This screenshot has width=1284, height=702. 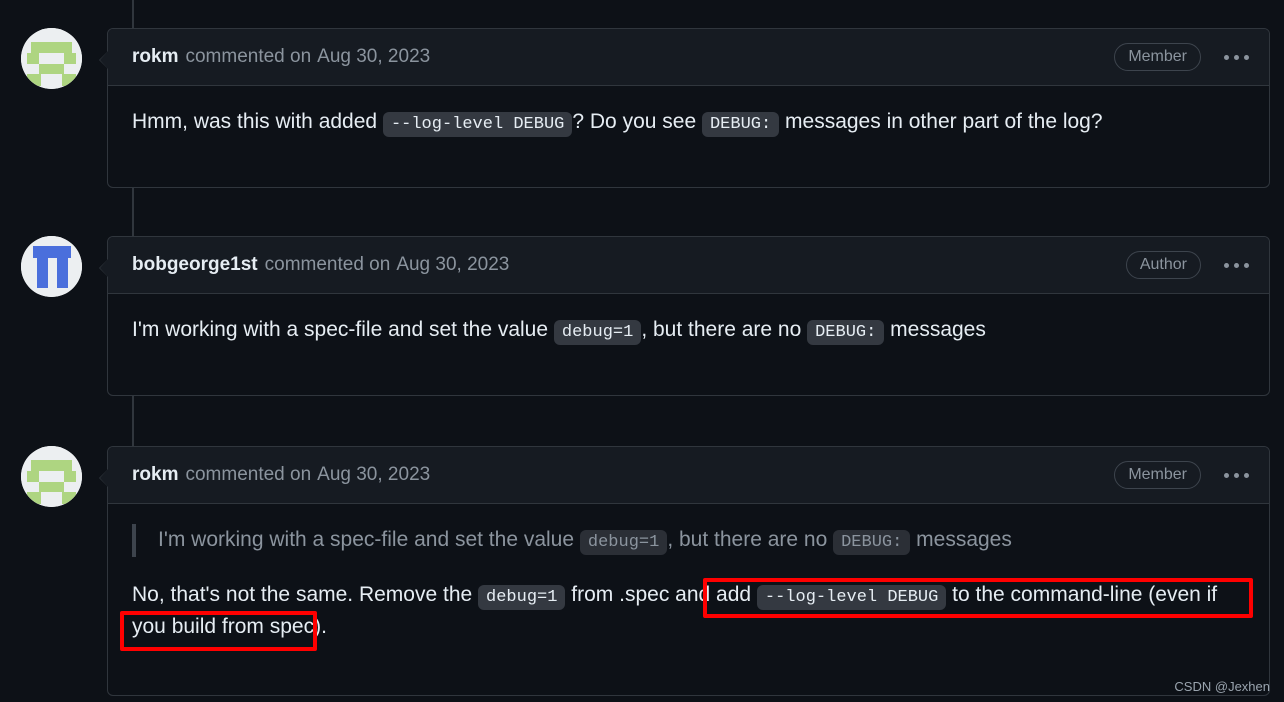 I want to click on status-badge: Author, so click(x=1163, y=265).